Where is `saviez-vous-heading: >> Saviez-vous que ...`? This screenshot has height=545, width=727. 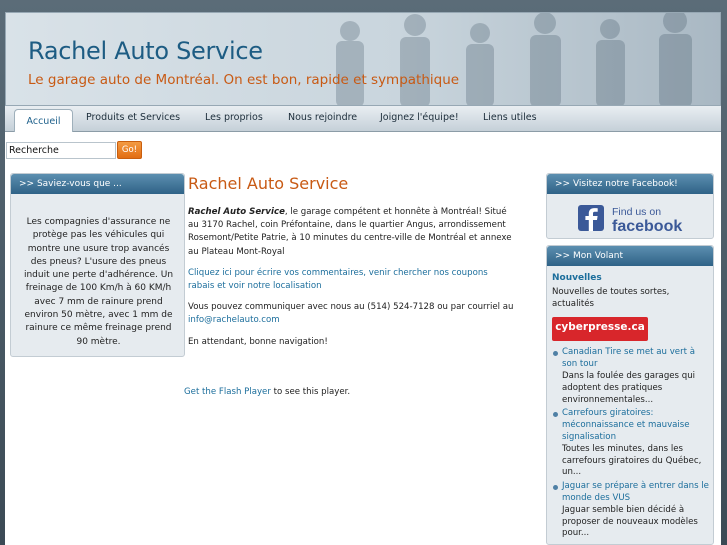
saviez-vous-heading: >> Saviez-vous que ... is located at coordinates (97, 184).